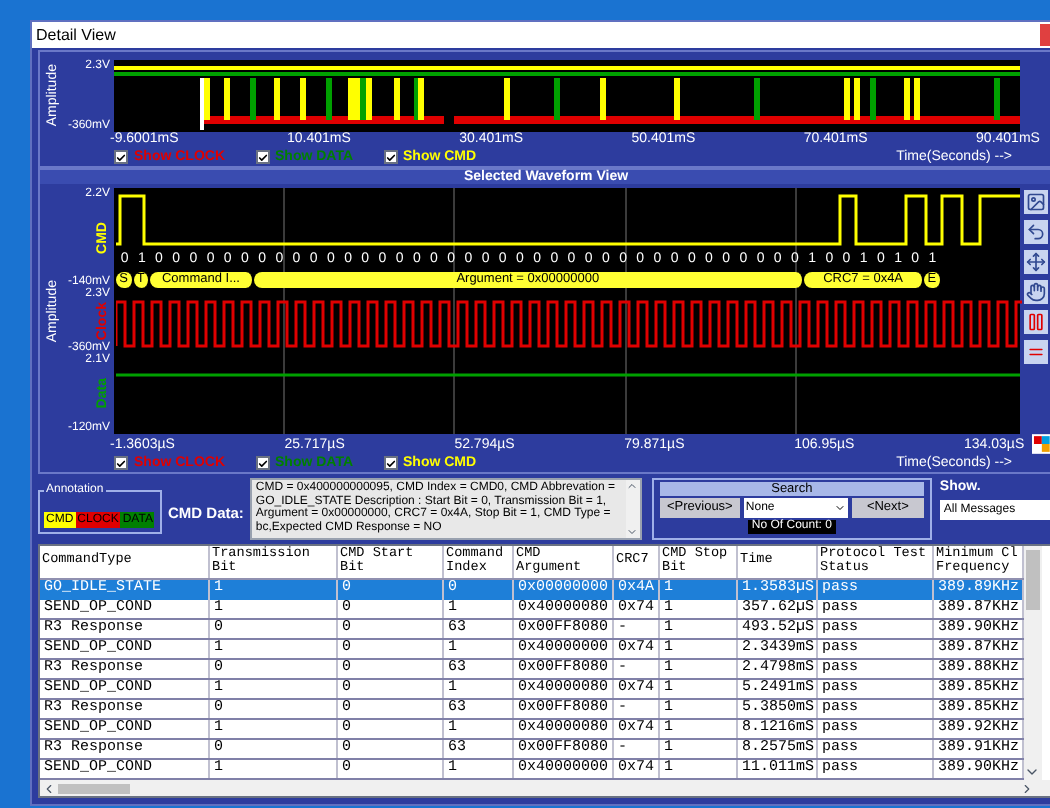 Image resolution: width=1050 pixels, height=808 pixels. What do you see at coordinates (1036, 262) in the screenshot?
I see `move-icon` at bounding box center [1036, 262].